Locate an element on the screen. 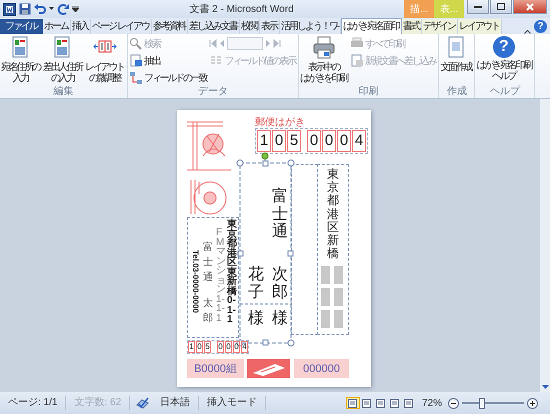 This screenshot has height=414, width=550. last-record-icon is located at coordinates (277, 43).